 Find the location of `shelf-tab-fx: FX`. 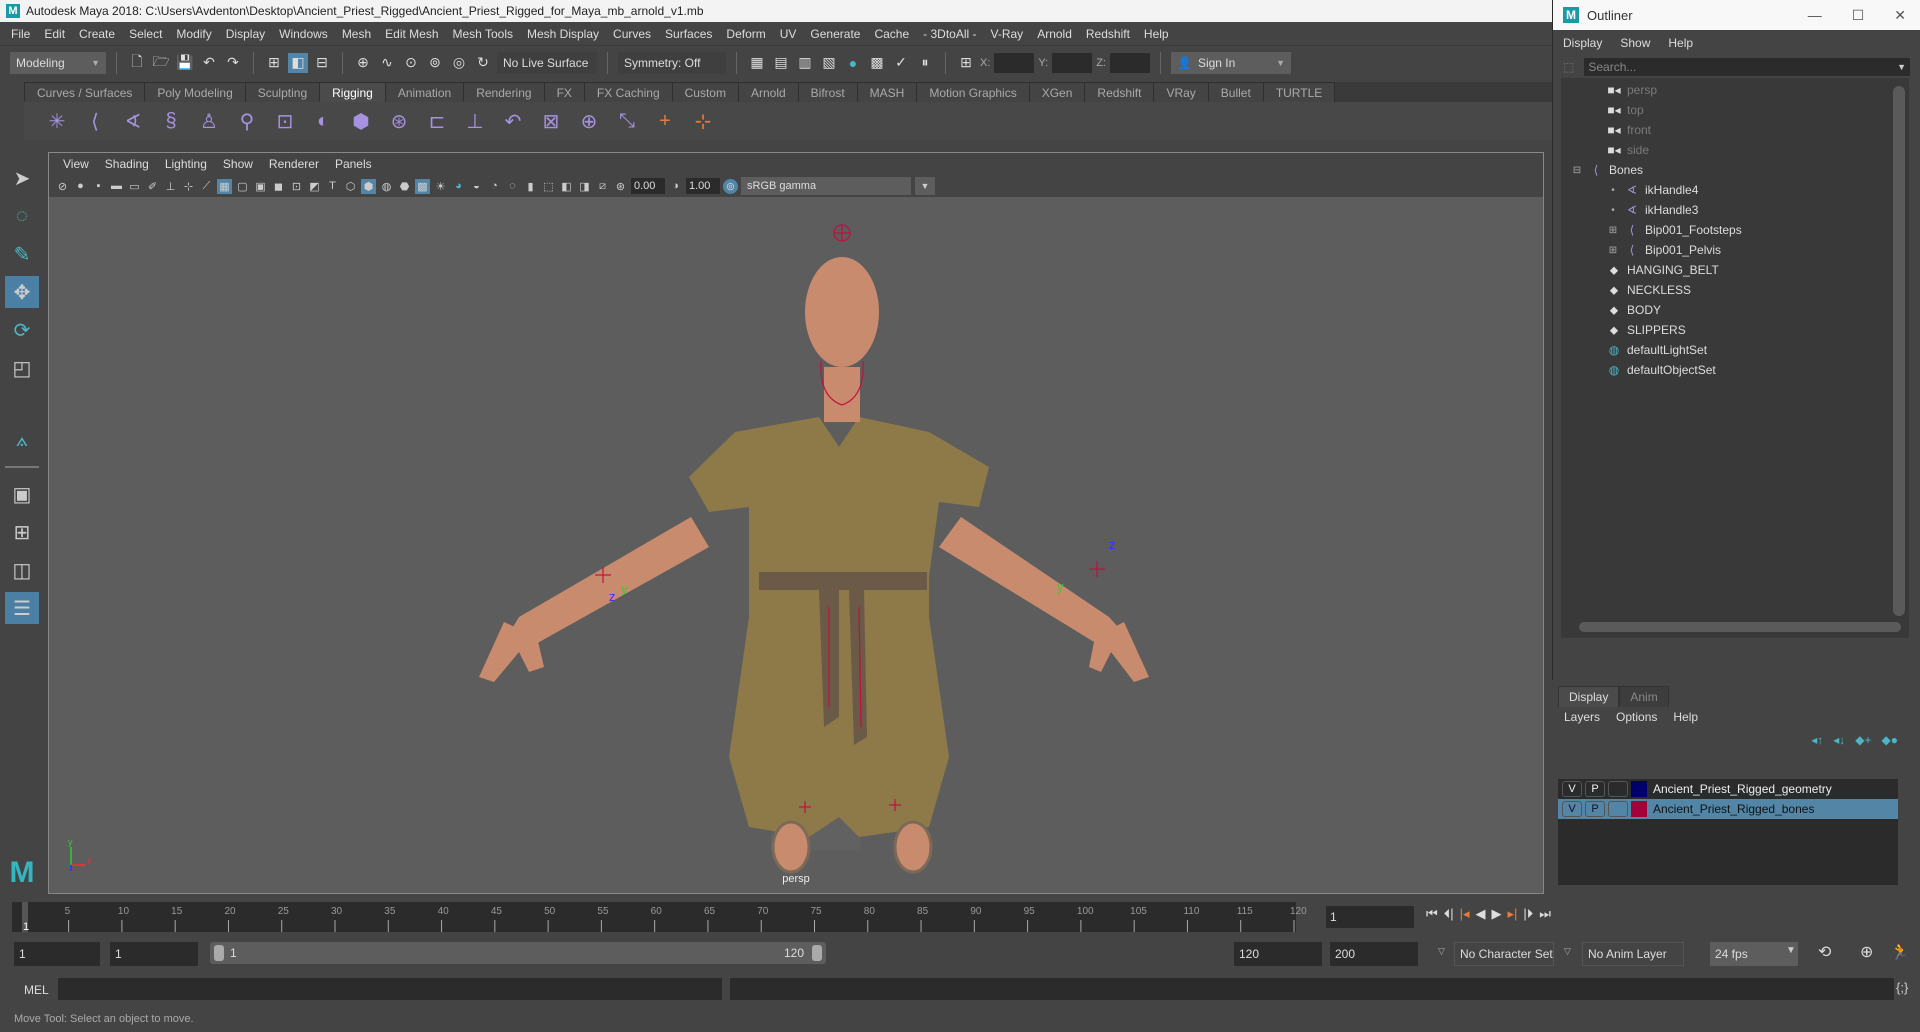

shelf-tab-fx: FX is located at coordinates (564, 92).